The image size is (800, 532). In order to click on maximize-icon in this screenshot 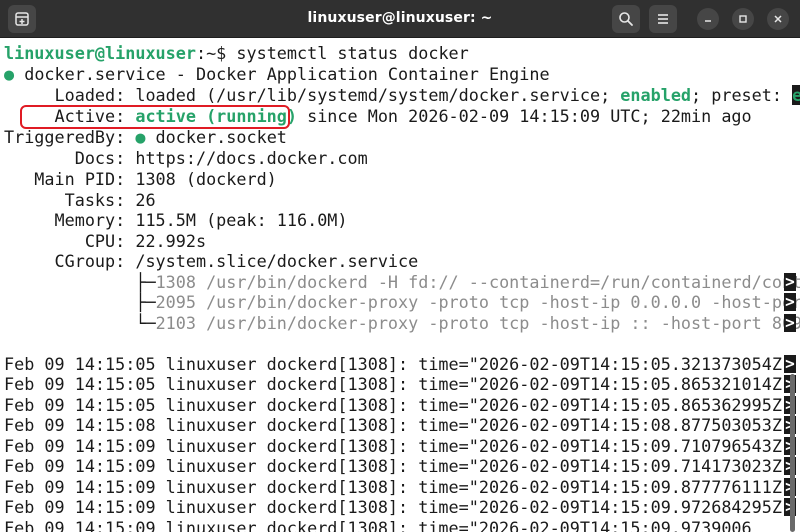, I will do `click(743, 19)`.